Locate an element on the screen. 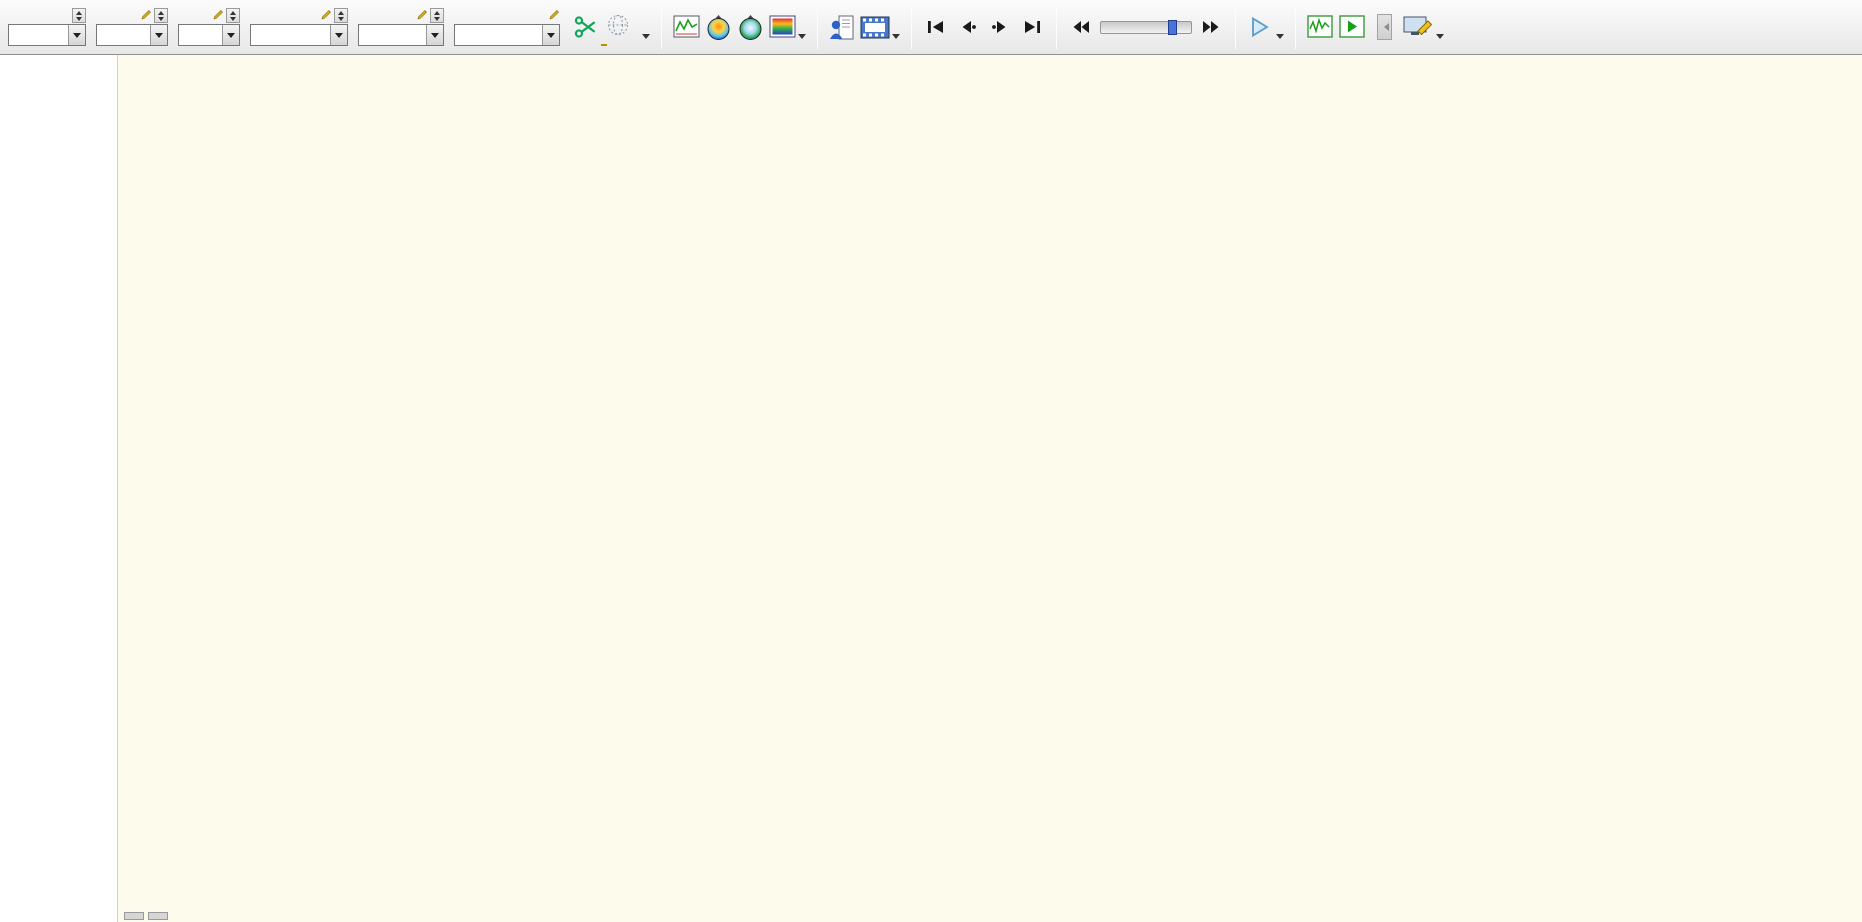 The width and height of the screenshot is (1862, 922). speed-slider is located at coordinates (1146, 27).